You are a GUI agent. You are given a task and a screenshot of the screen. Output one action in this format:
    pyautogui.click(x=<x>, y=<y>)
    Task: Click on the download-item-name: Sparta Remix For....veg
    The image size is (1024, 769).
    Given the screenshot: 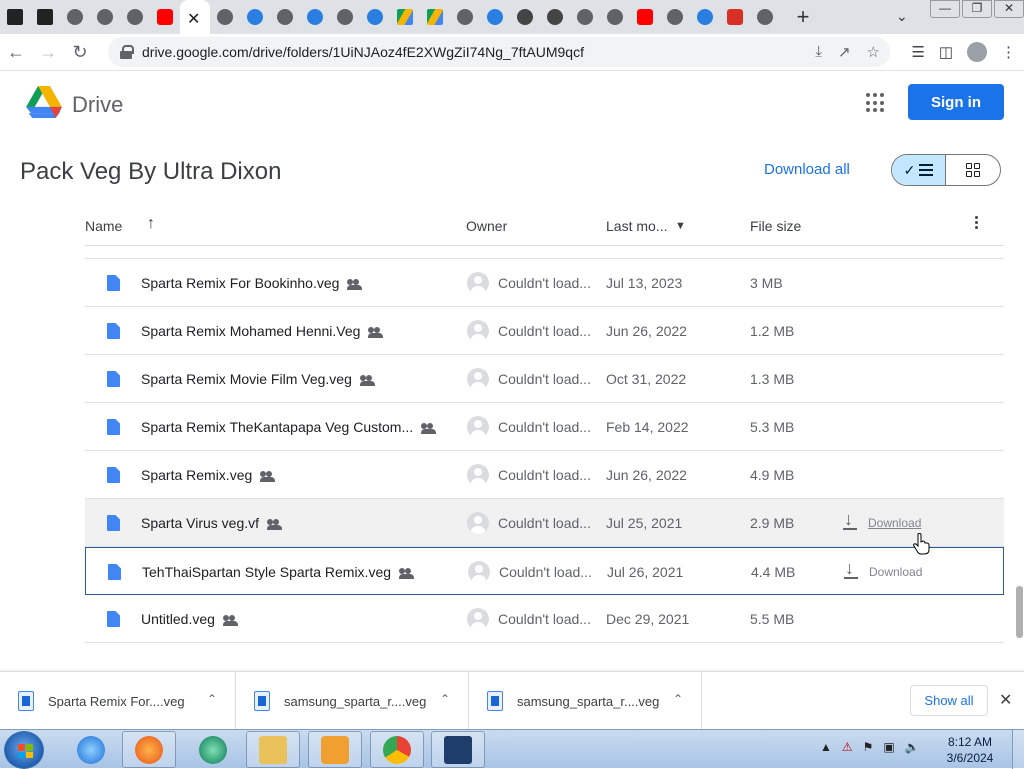 What is the action you would take?
    pyautogui.click(x=116, y=701)
    